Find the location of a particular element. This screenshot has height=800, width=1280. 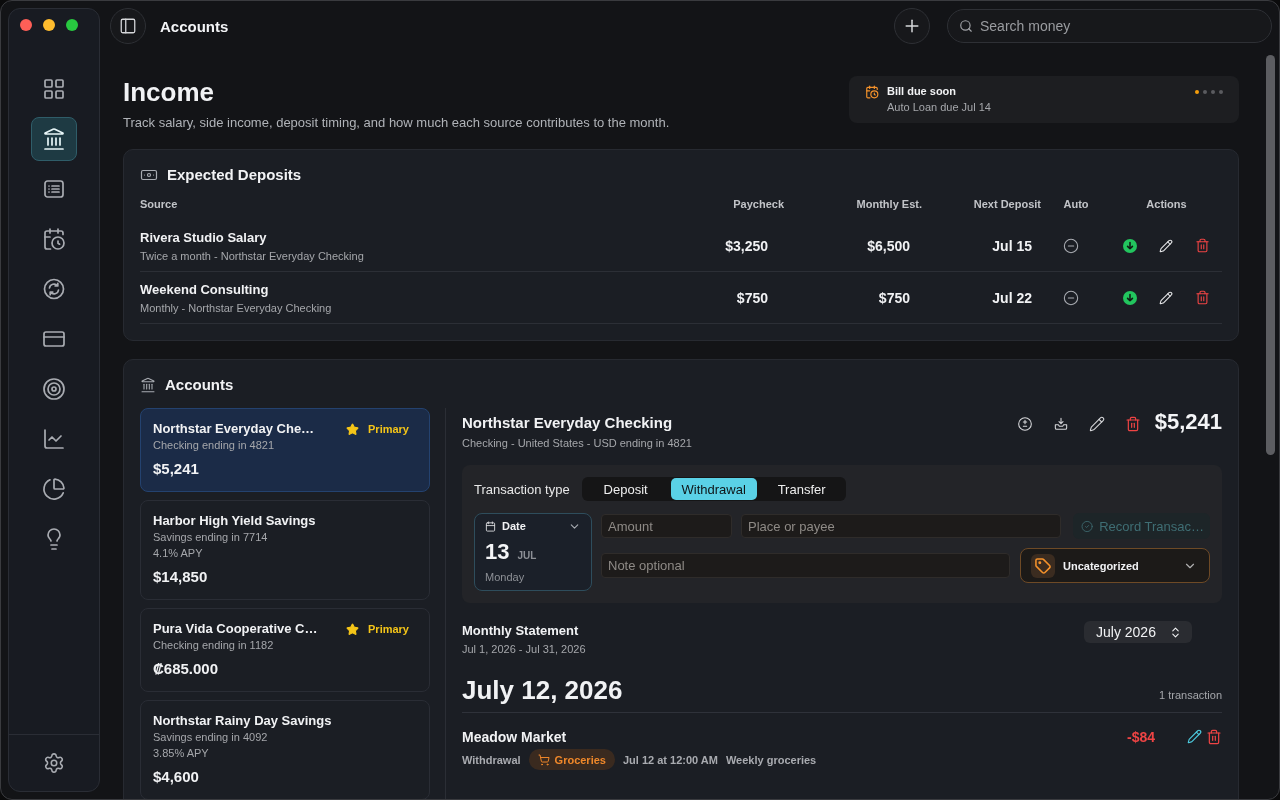

account-subtitle: Checking - United States - USD ending in 4821 is located at coordinates (577, 443).